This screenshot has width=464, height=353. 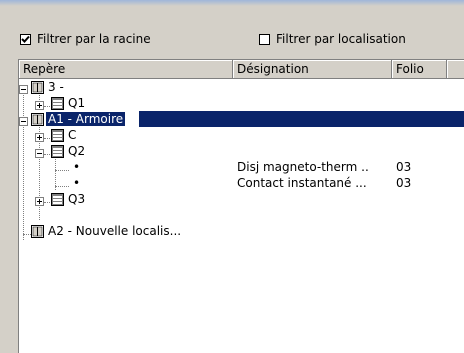 I want to click on selected-node-label: A1 - Armoire, so click(x=86, y=119).